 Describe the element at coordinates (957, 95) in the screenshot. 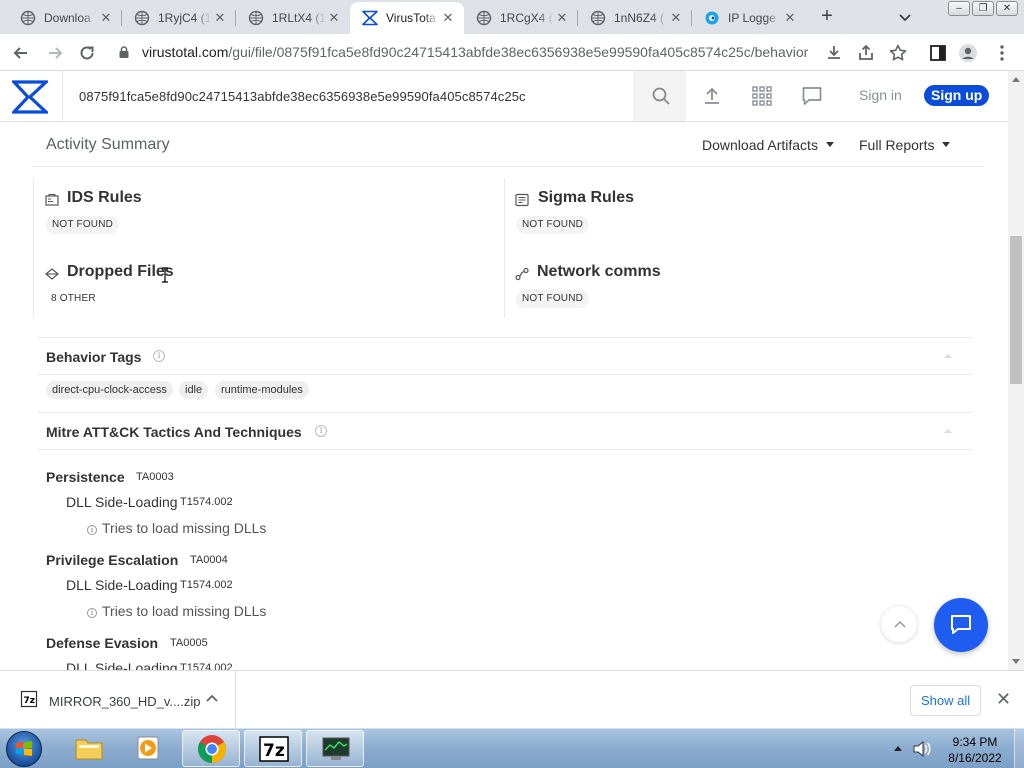

I see `sign-up-button: Sign up` at that location.